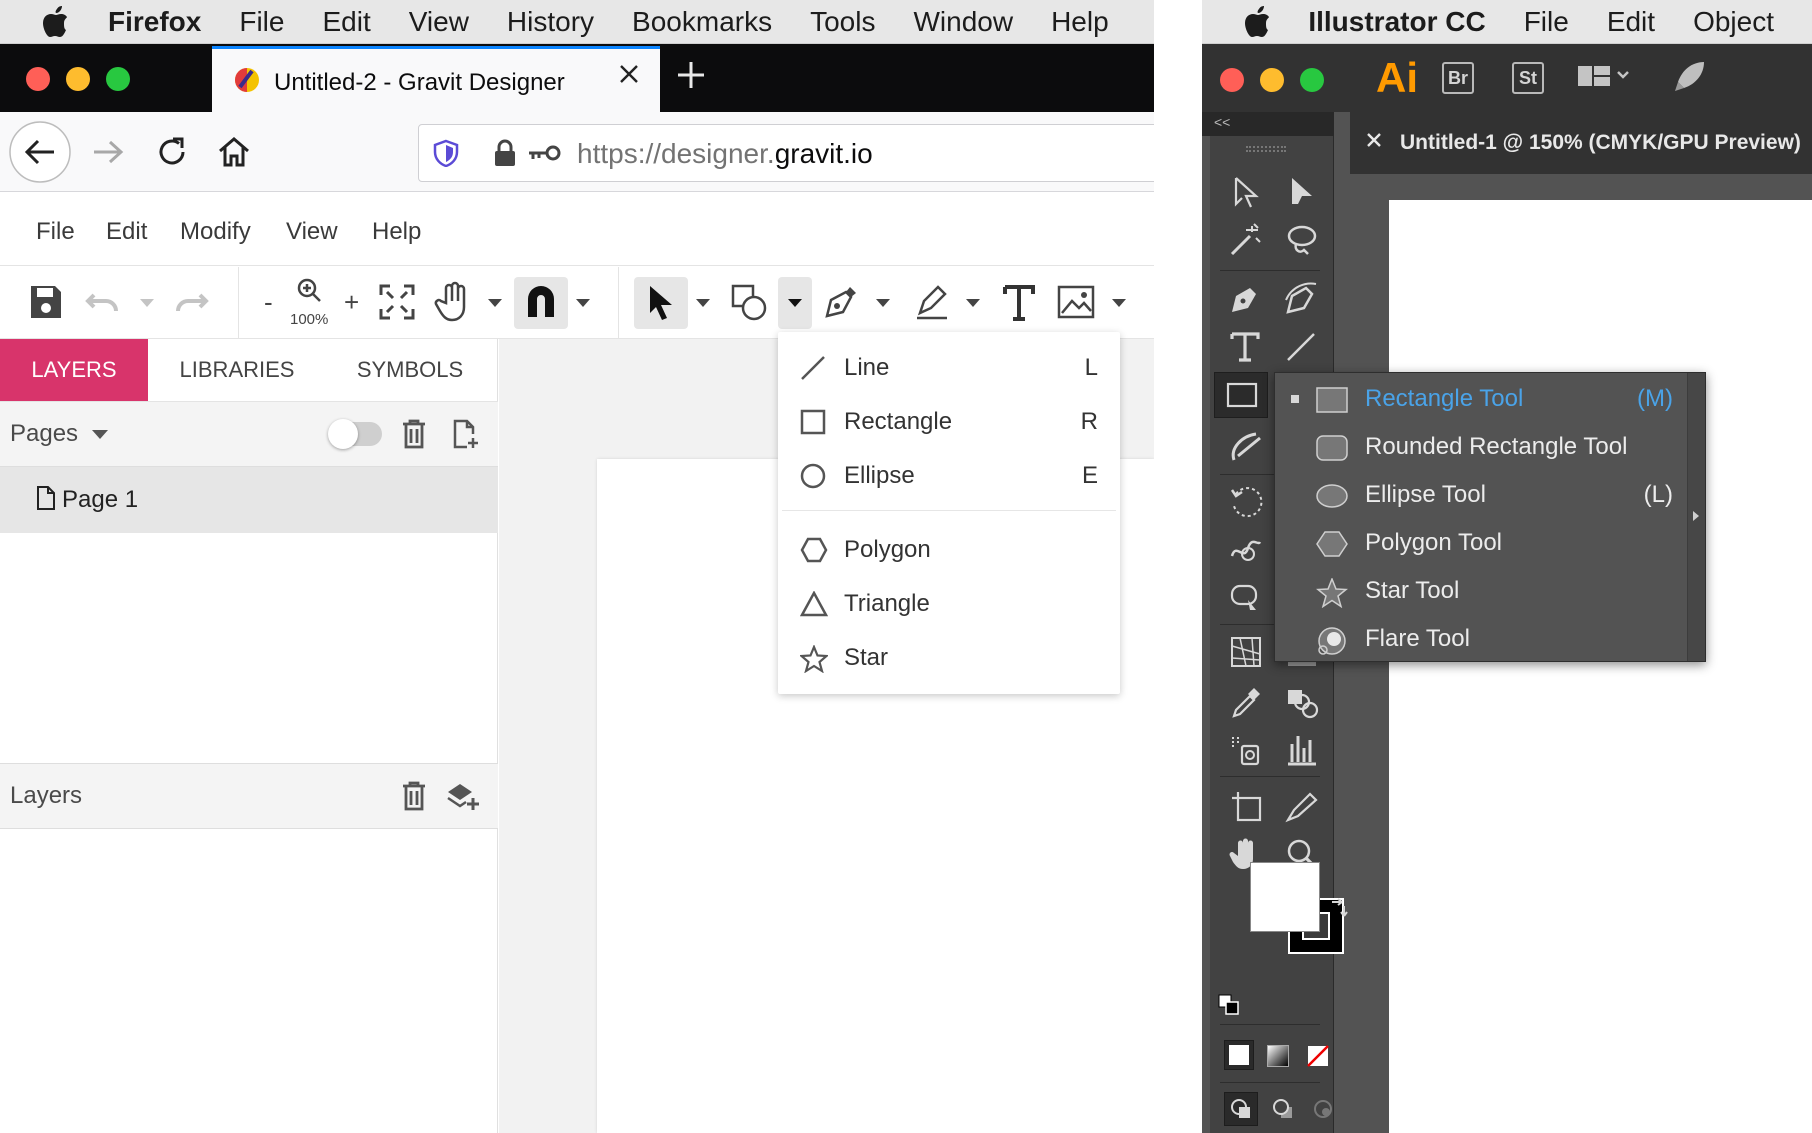  I want to click on flyout-tearoff-rail, so click(1696, 517).